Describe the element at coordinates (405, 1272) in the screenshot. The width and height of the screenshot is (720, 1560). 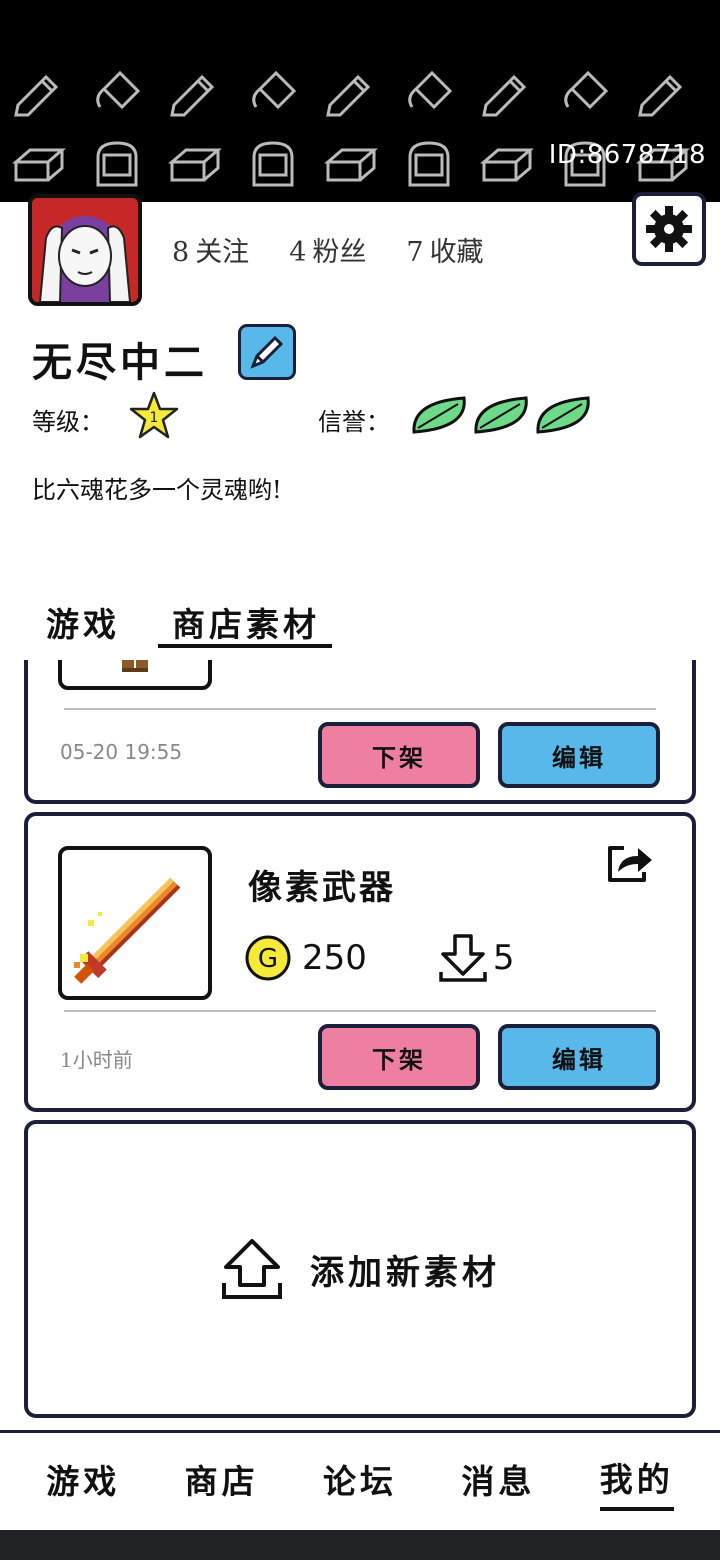
I see `add-material-label: 添加新素材` at that location.